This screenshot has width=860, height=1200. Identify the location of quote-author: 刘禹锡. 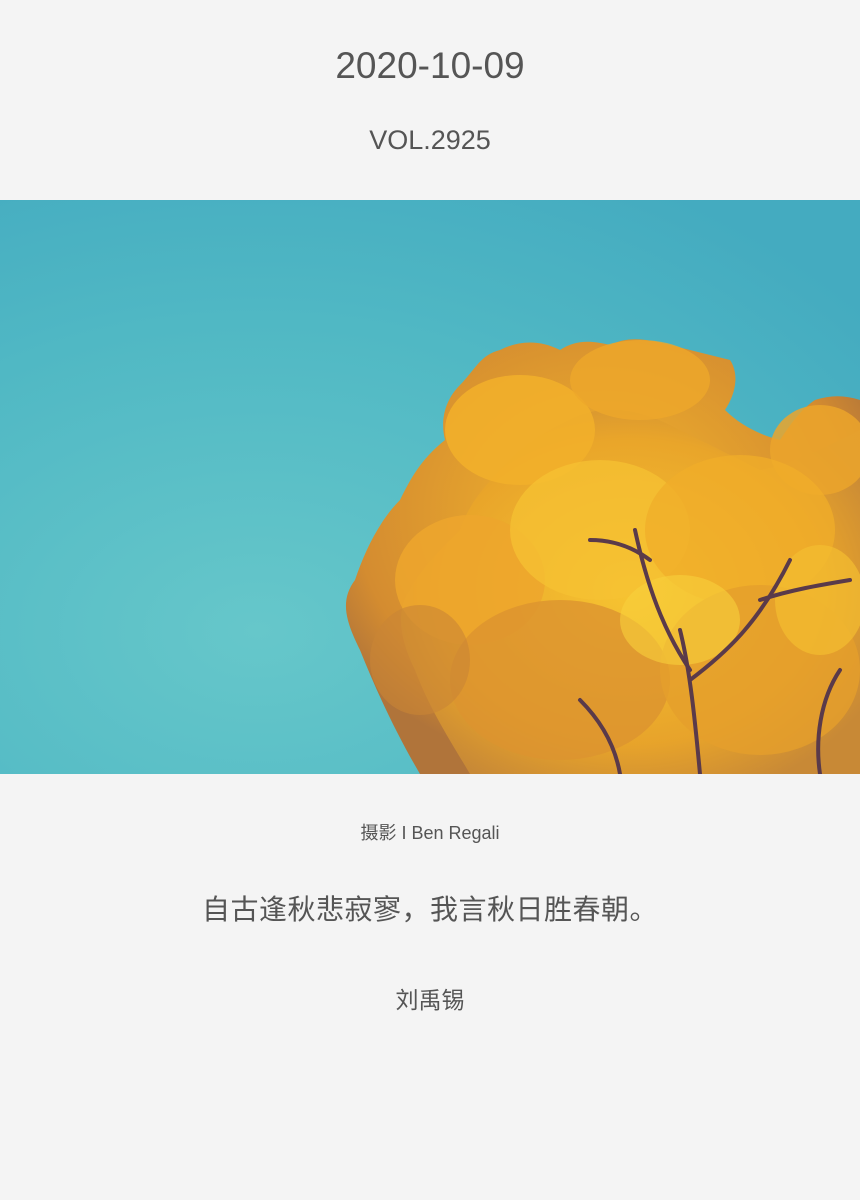
(430, 1000).